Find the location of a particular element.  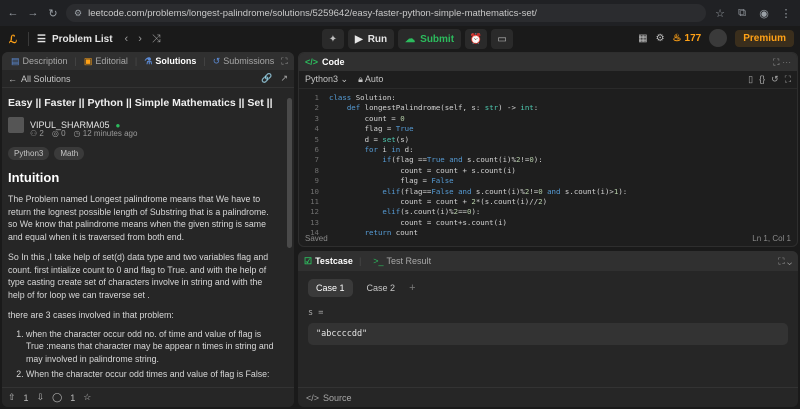

premium-button: Premium is located at coordinates (764, 38).